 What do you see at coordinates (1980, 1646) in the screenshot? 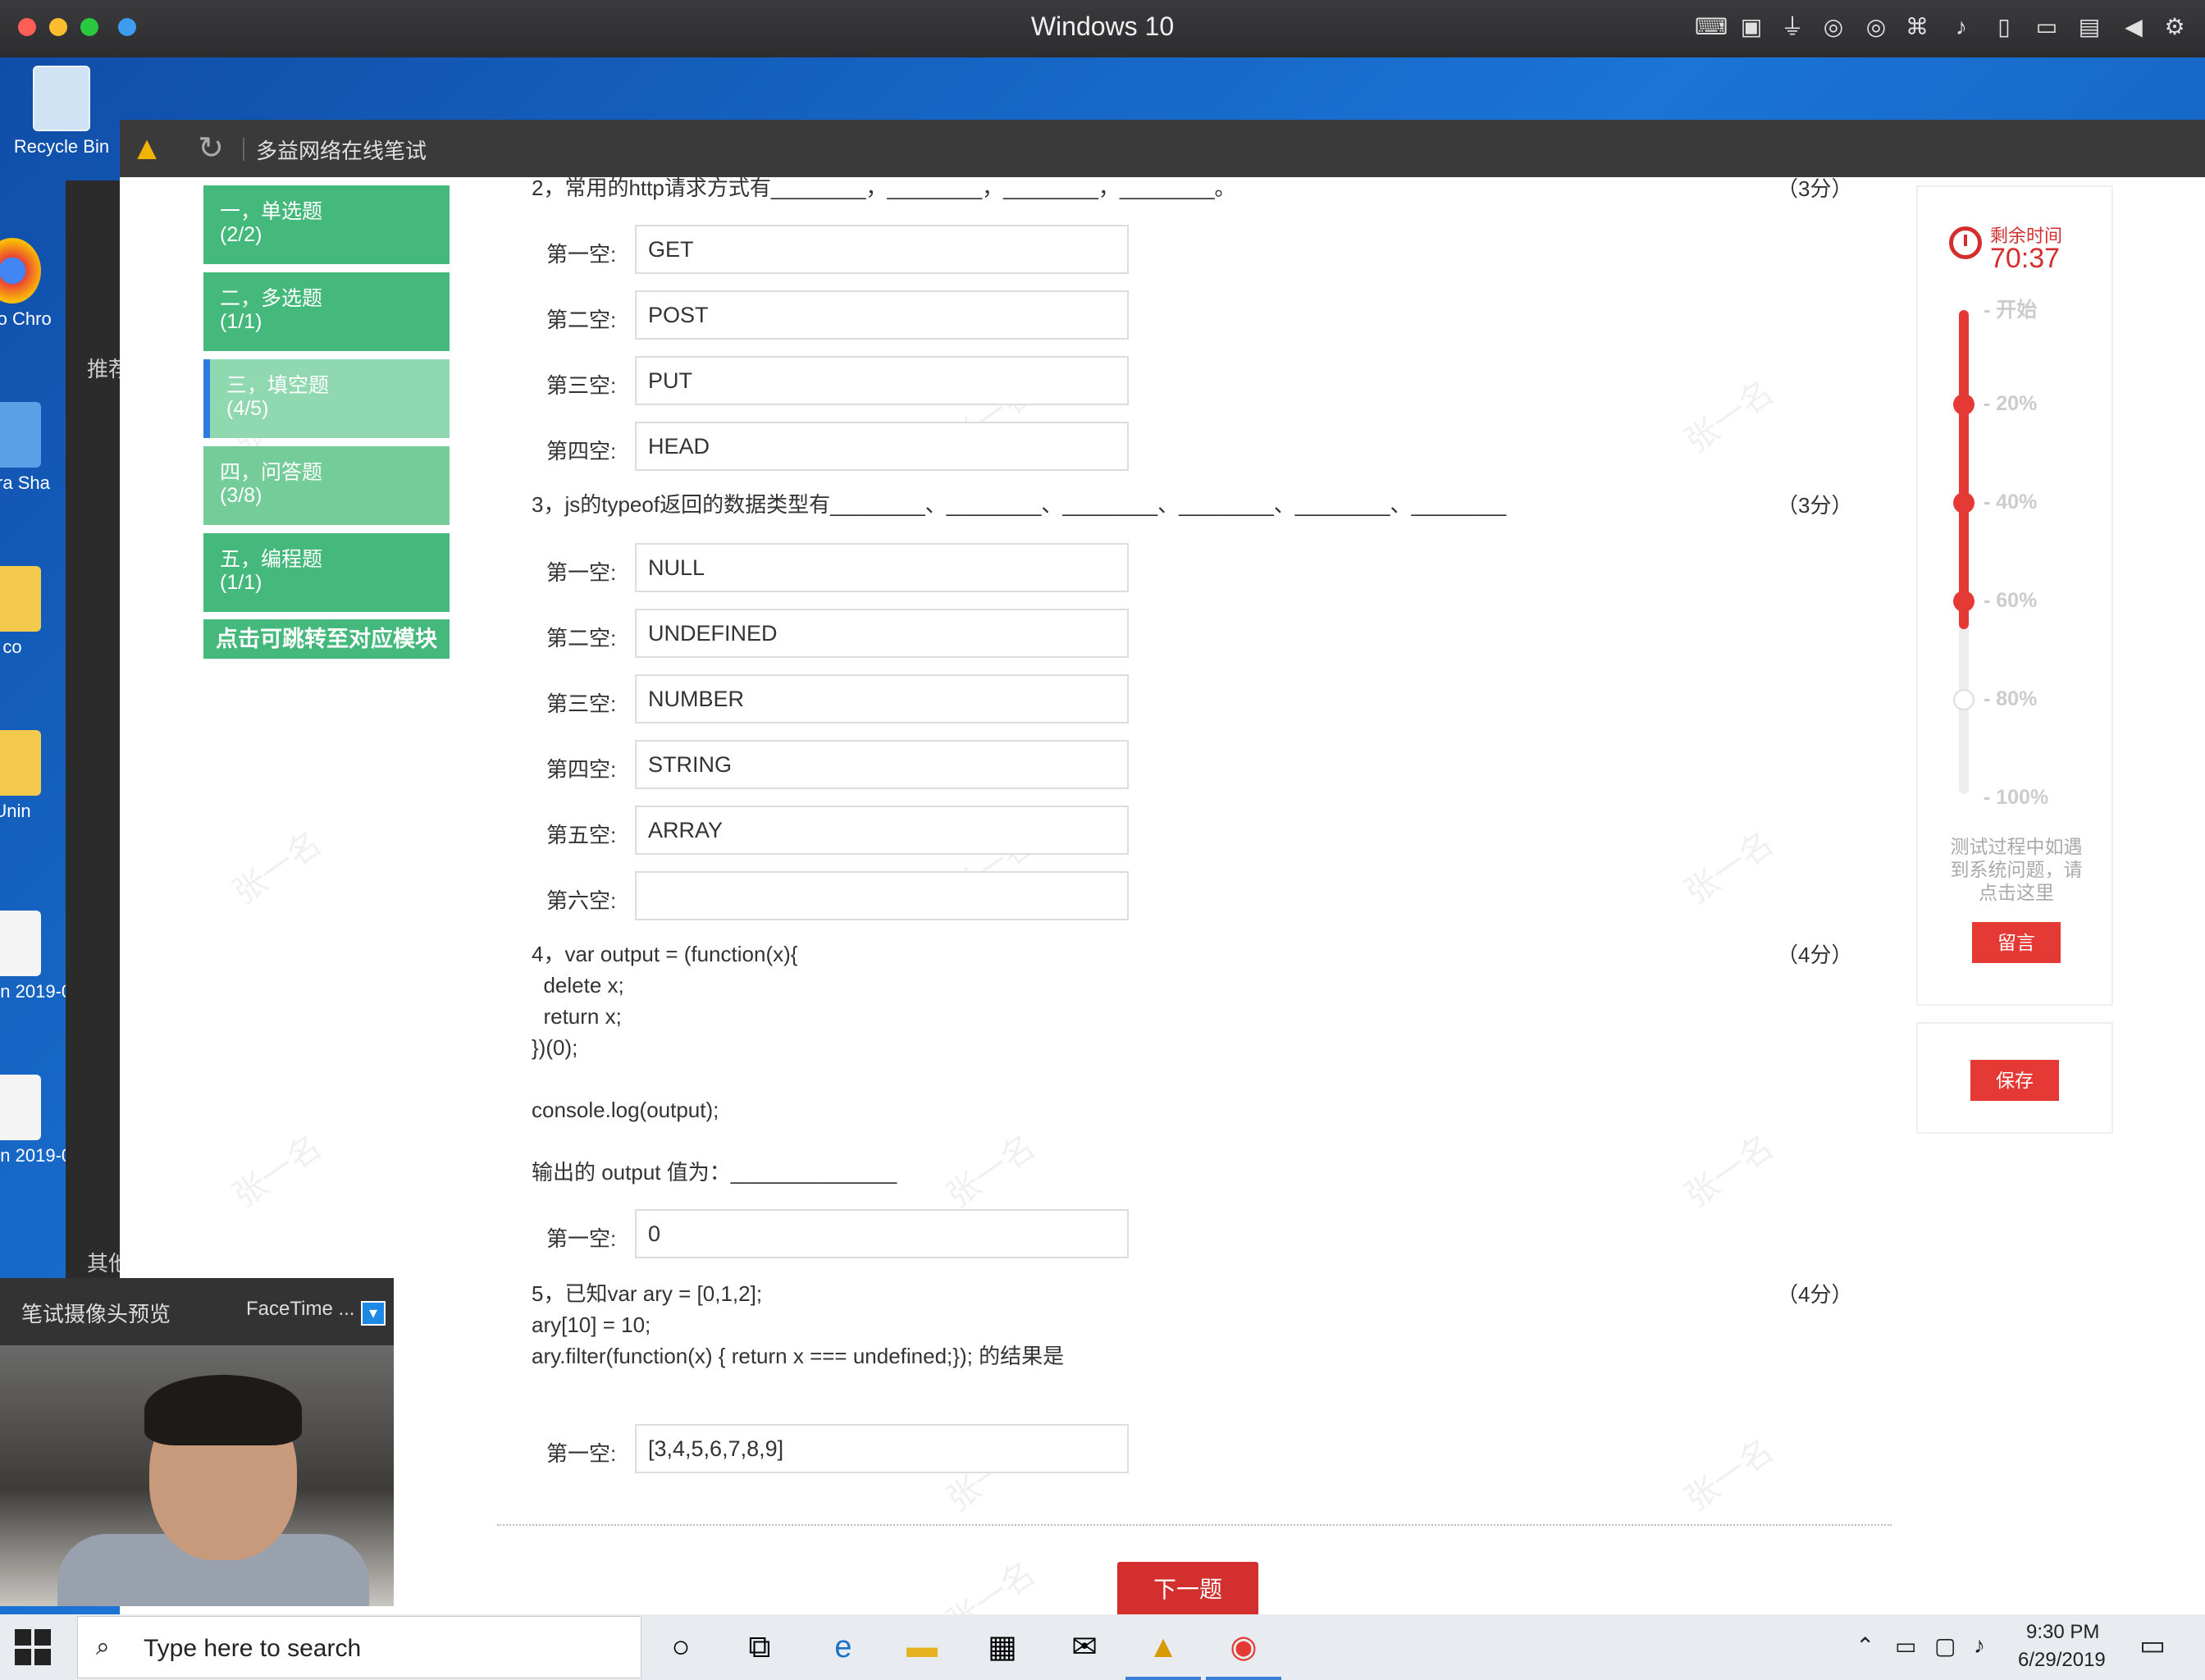
I see `volume-icon: ♪` at bounding box center [1980, 1646].